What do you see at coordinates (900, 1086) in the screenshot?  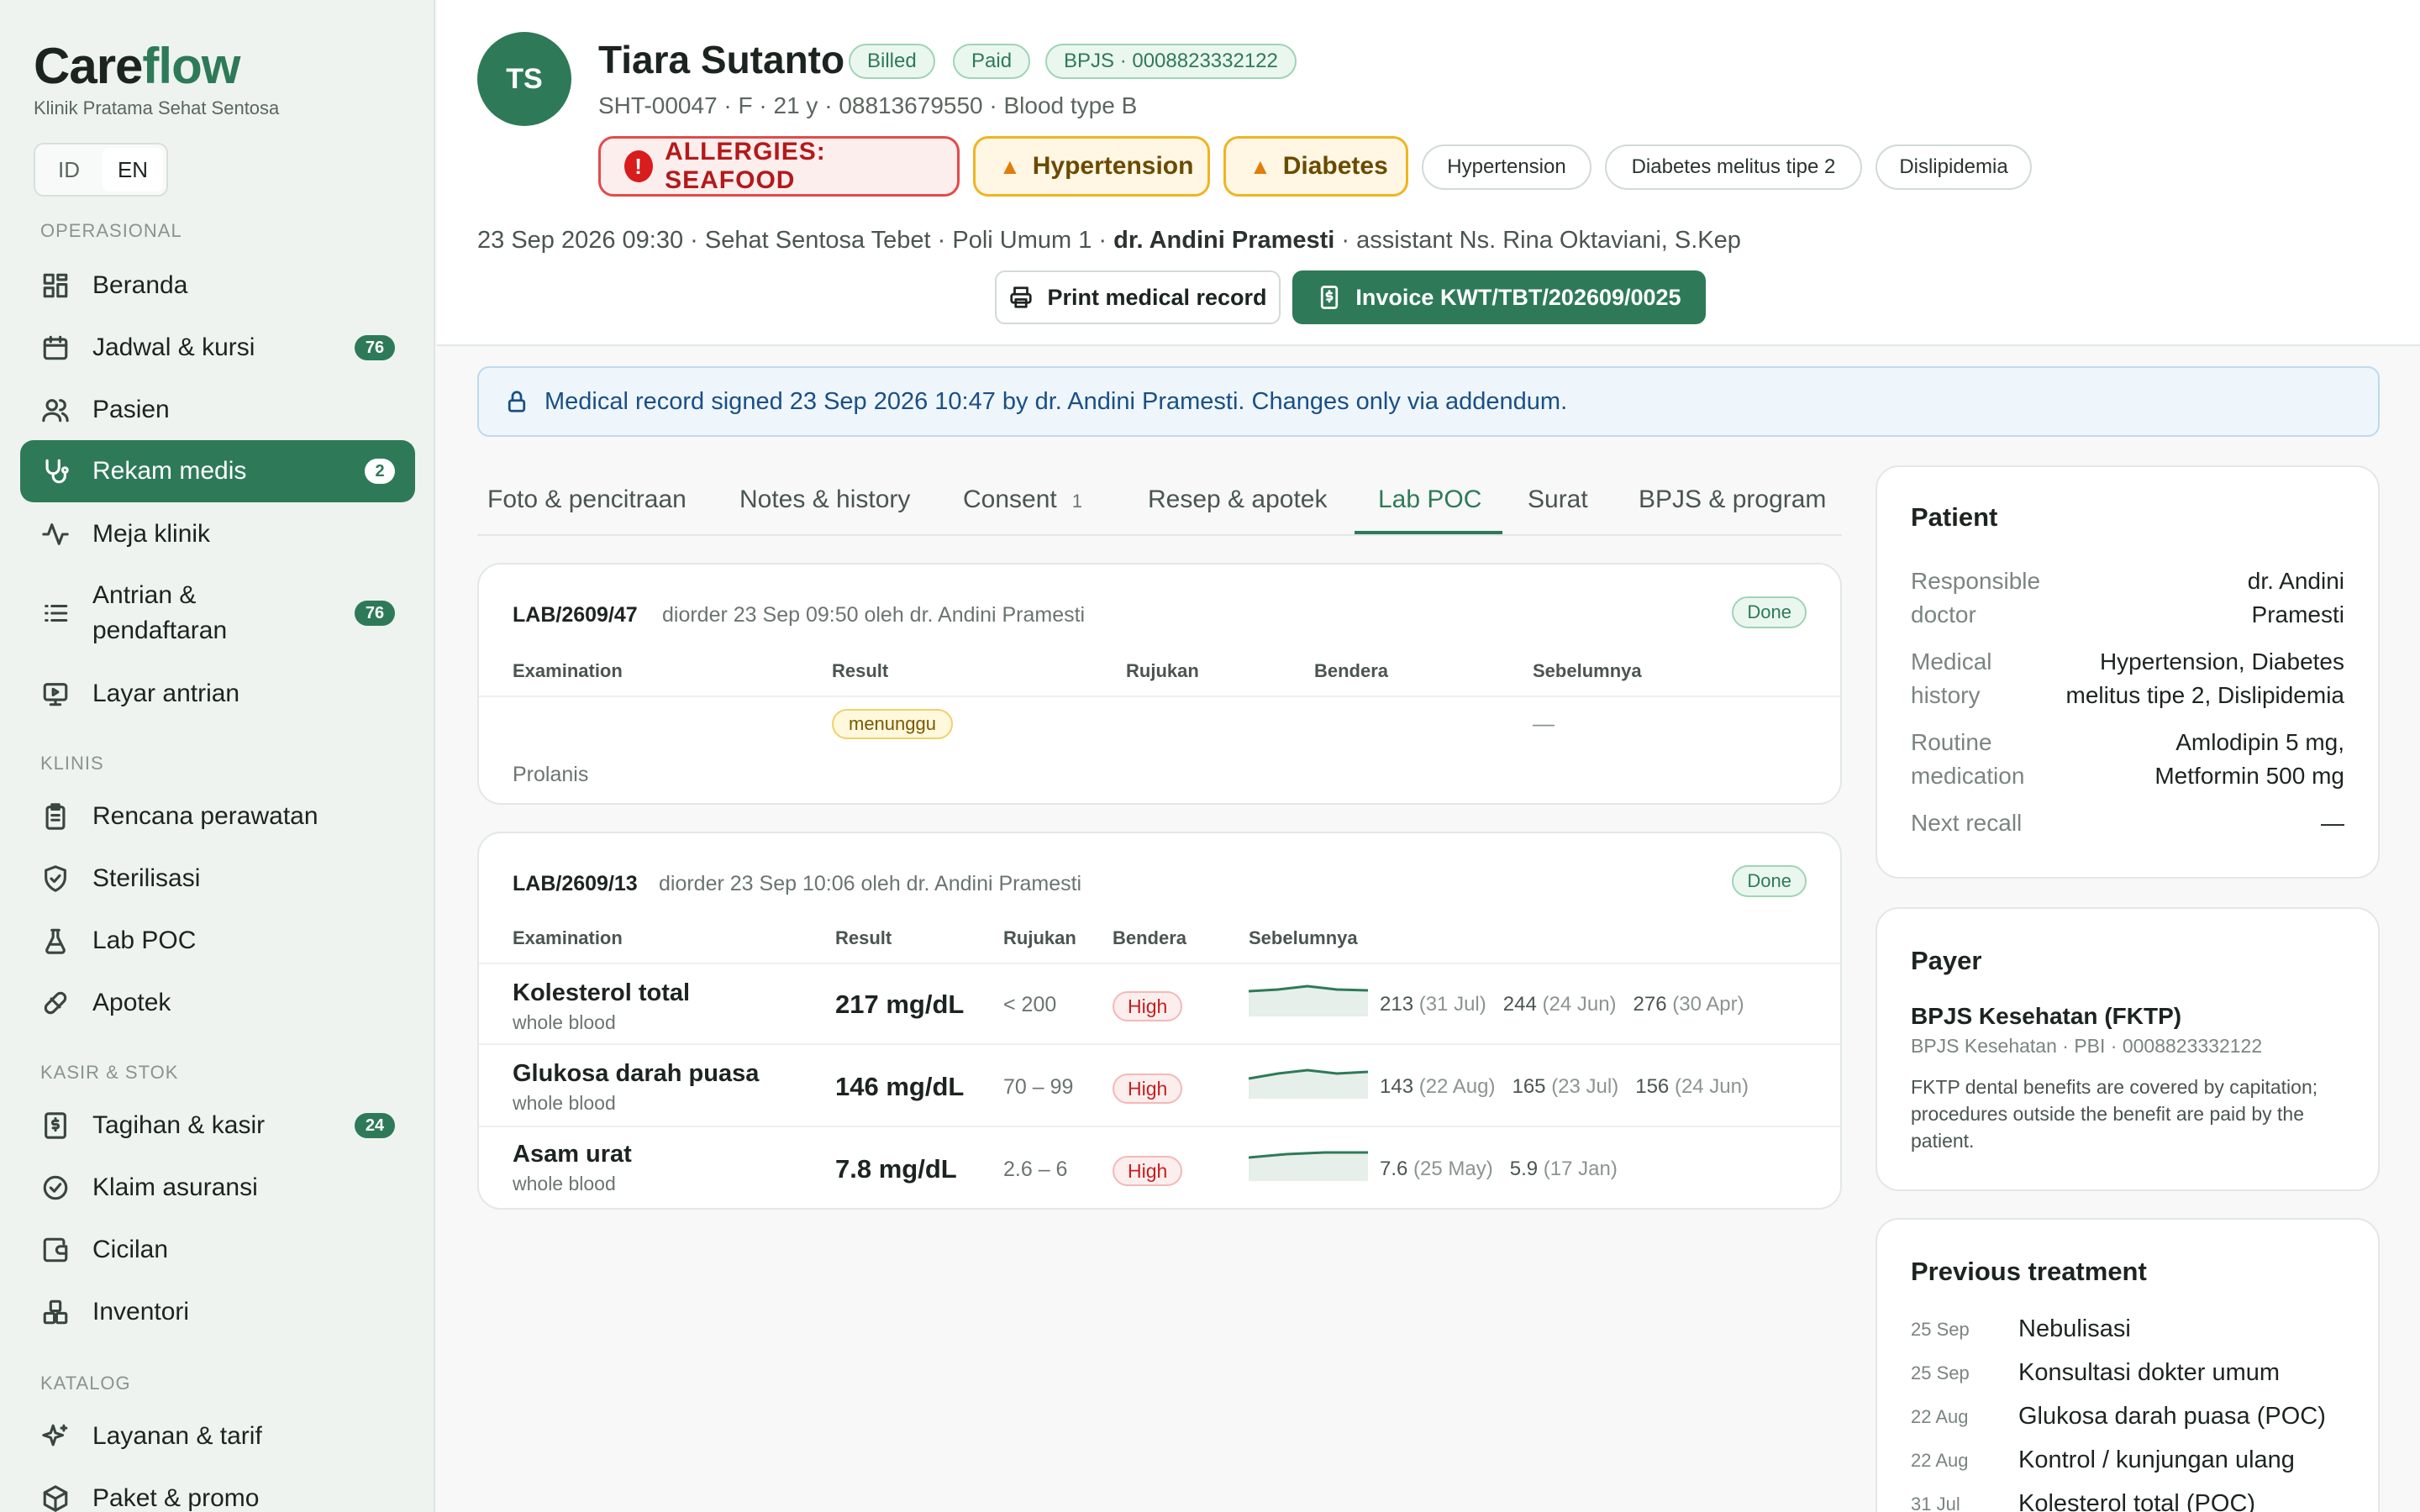 I see `result-value: 146 mg/dL` at bounding box center [900, 1086].